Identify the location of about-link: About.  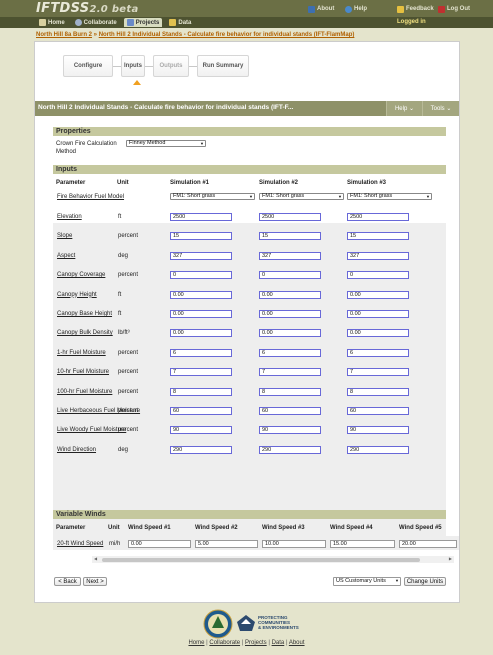
(321, 9).